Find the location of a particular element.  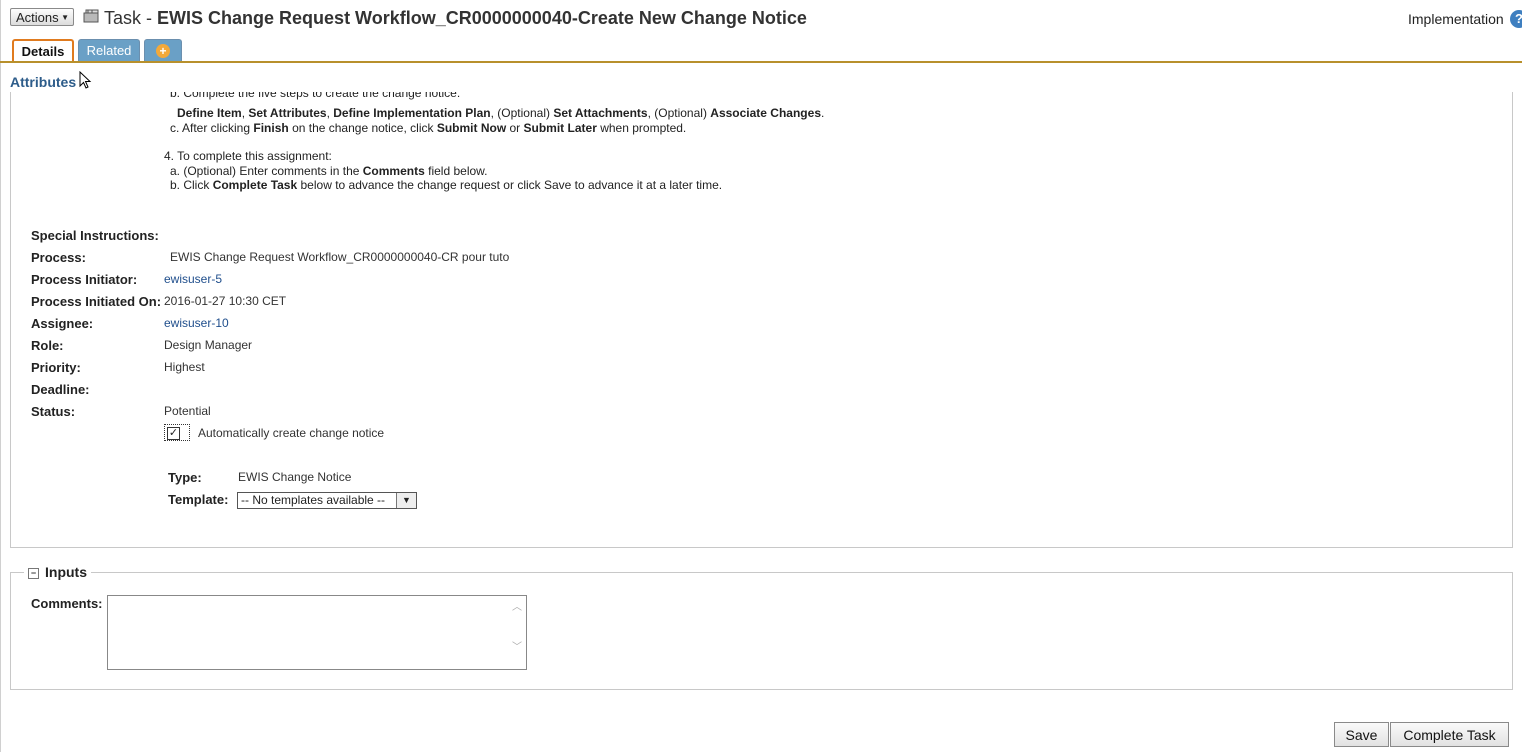

step-define-item: Define Item is located at coordinates (209, 113).